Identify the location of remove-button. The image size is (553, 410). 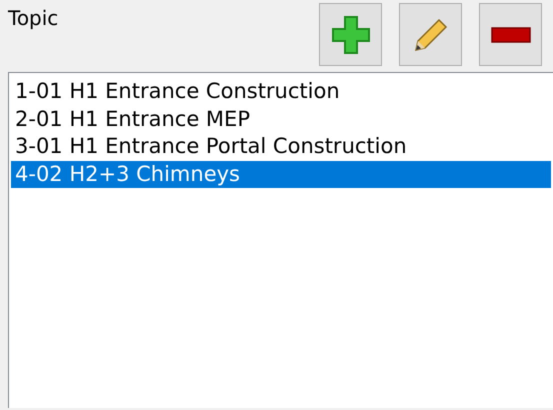
(510, 34).